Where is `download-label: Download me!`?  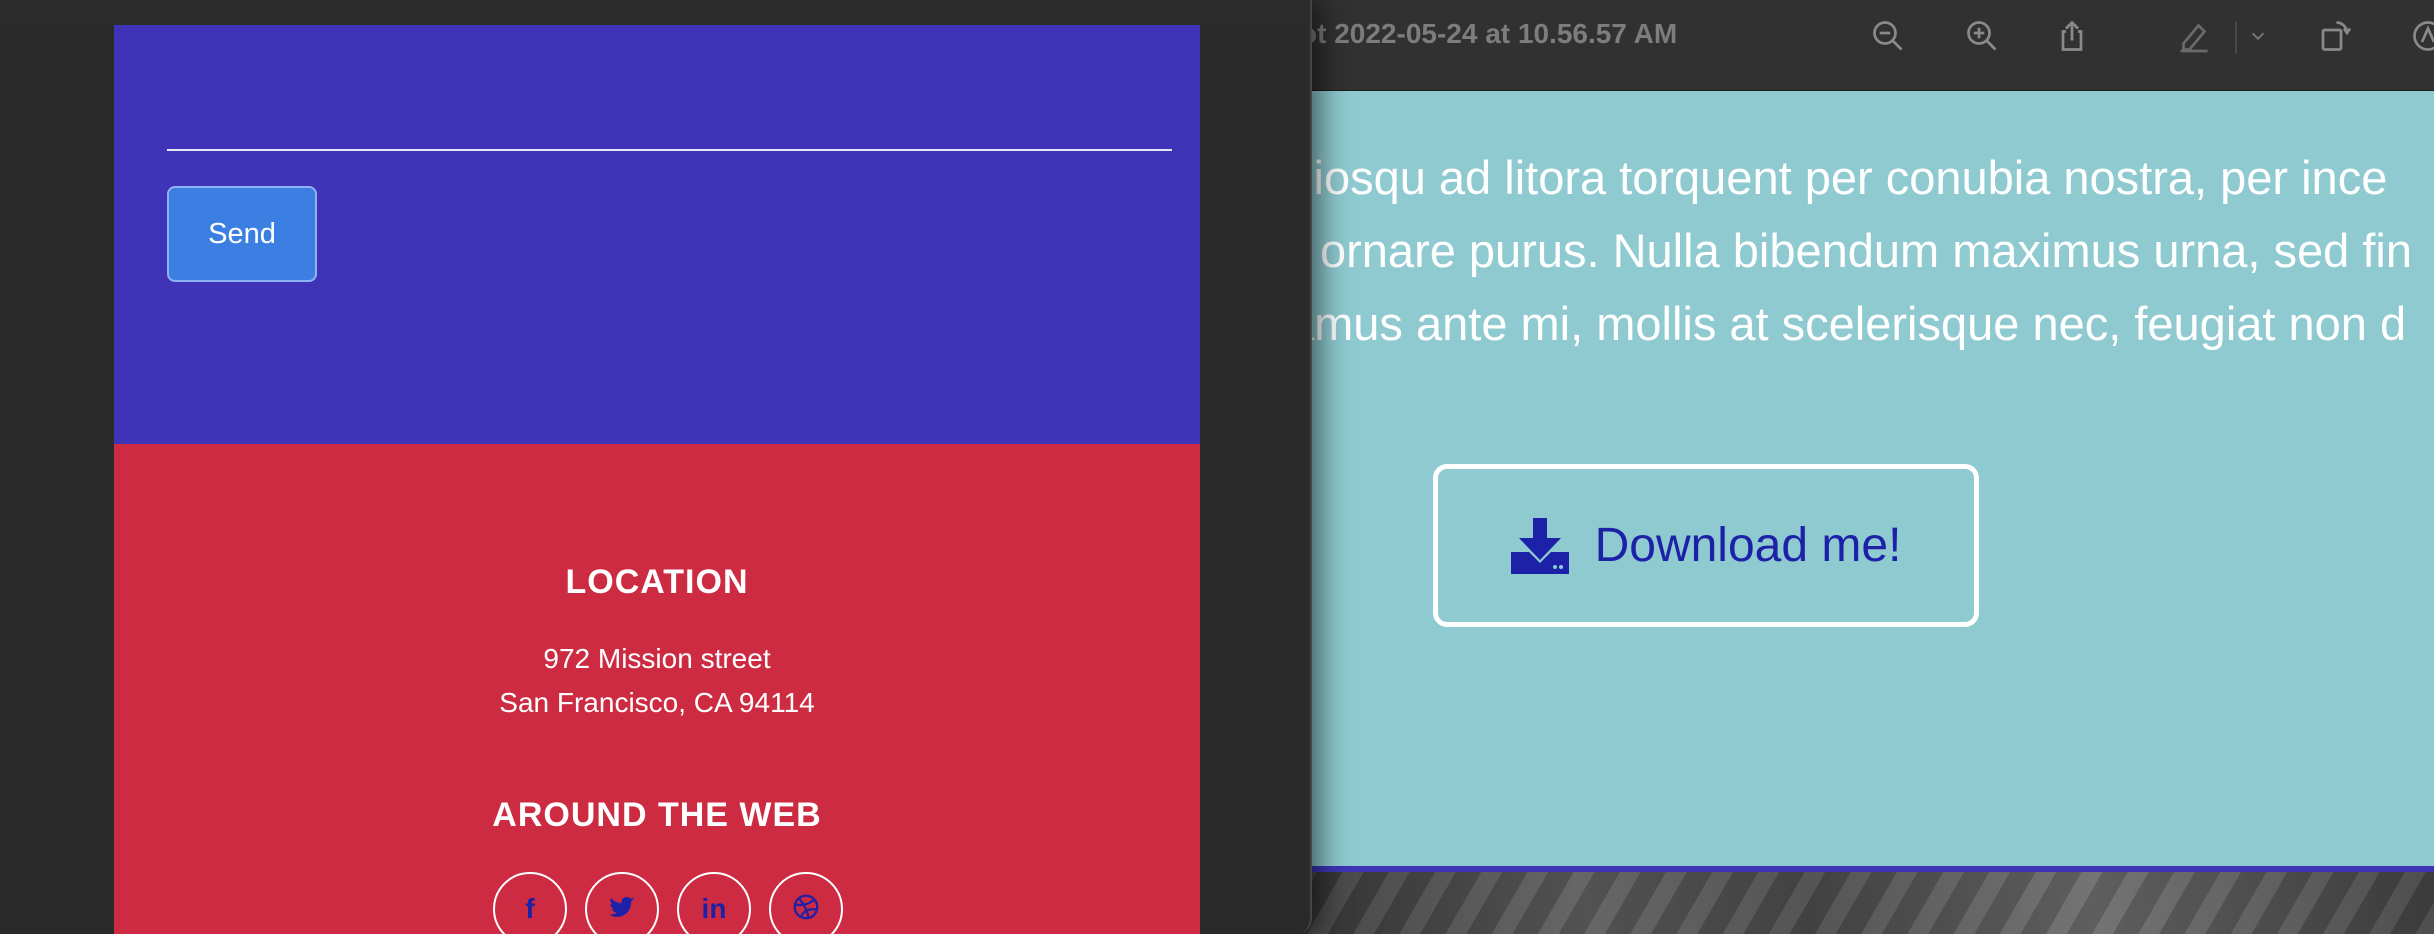
download-label: Download me! is located at coordinates (1748, 545).